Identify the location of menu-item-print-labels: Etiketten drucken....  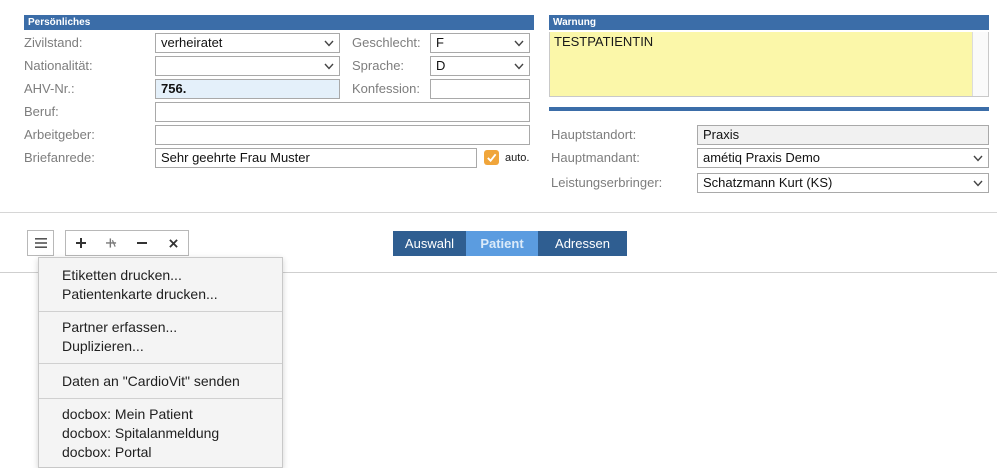
(122, 275).